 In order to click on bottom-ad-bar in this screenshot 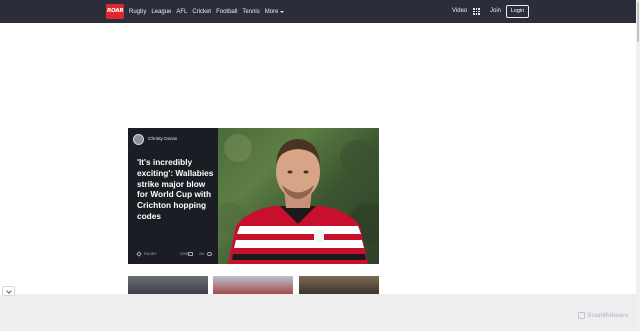, I will do `click(318, 312)`.